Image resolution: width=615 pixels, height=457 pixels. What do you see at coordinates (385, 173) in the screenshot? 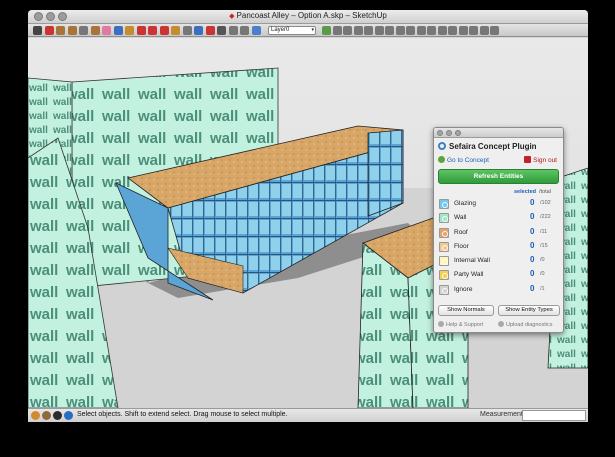
I see `main-block-tower-glazing` at bounding box center [385, 173].